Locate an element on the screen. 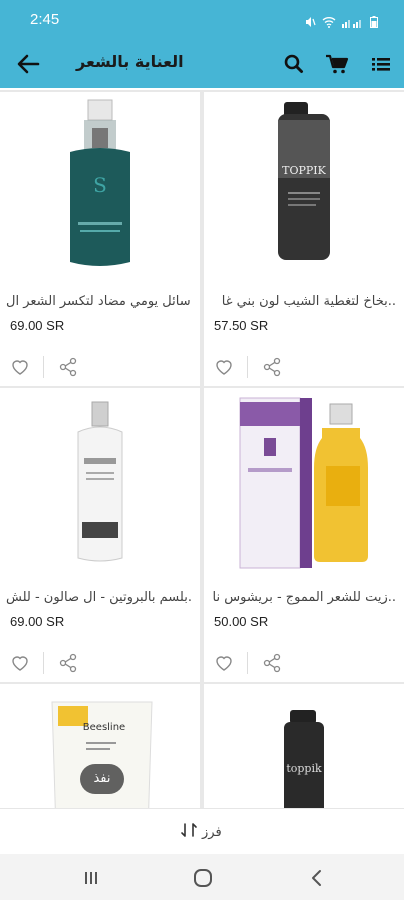 The height and width of the screenshot is (900, 404). signal-icon is located at coordinates (353, 22).